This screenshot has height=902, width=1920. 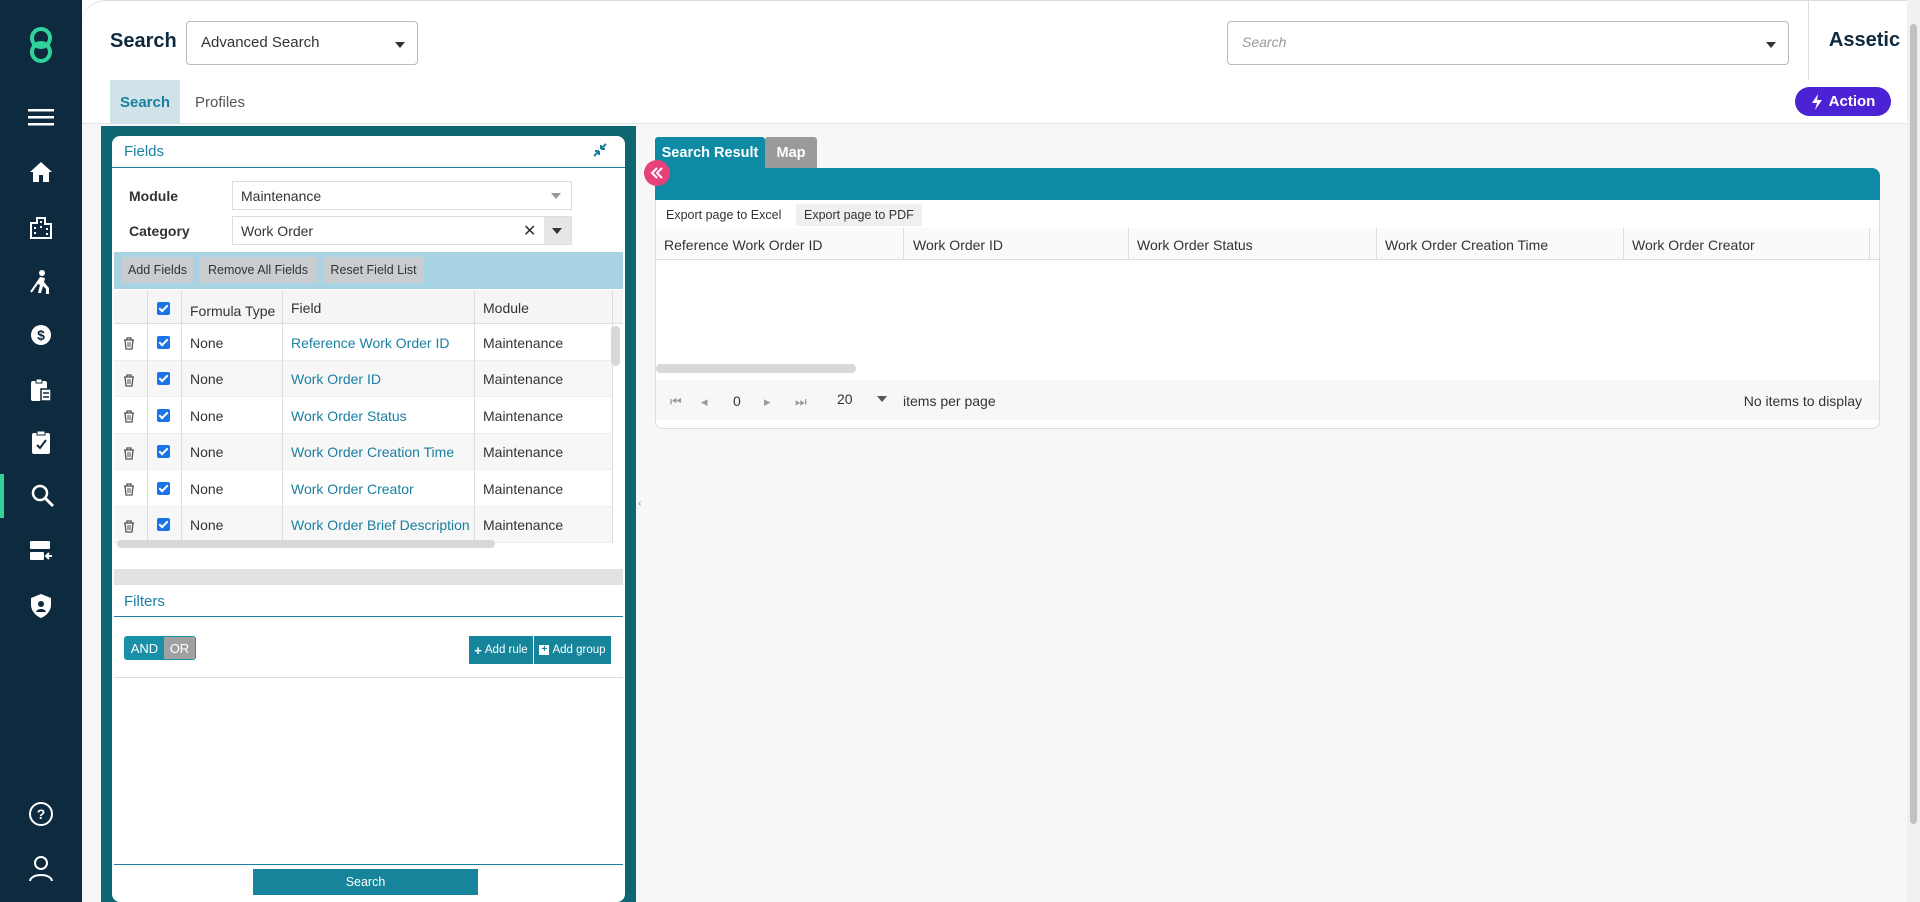 What do you see at coordinates (220, 102) in the screenshot?
I see `tab-profiles: Profiles` at bounding box center [220, 102].